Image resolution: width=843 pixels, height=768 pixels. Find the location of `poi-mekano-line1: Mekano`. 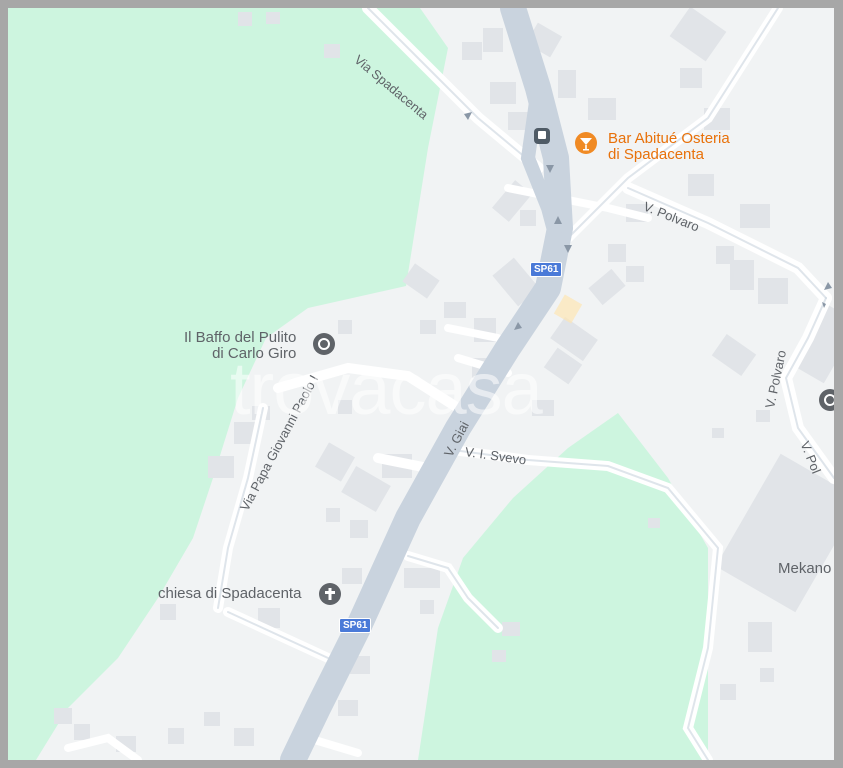

poi-mekano-line1: Mekano is located at coordinates (805, 568).